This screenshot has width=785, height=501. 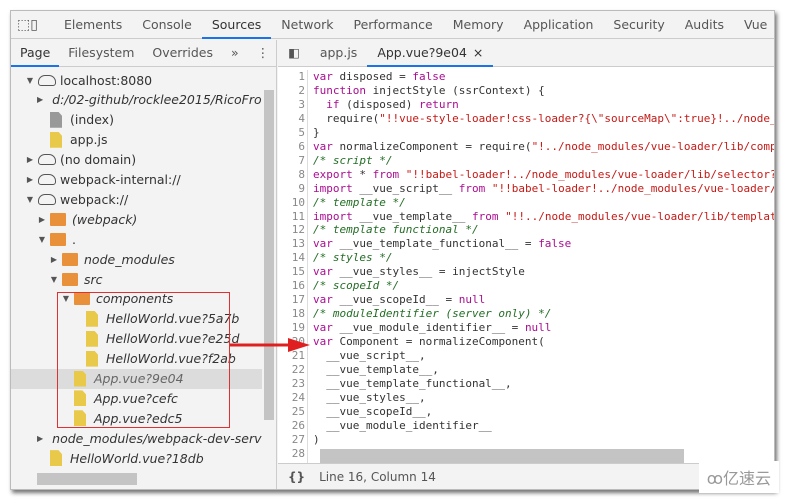 What do you see at coordinates (105, 219) in the screenshot?
I see `tree-item-label: (webpack)` at bounding box center [105, 219].